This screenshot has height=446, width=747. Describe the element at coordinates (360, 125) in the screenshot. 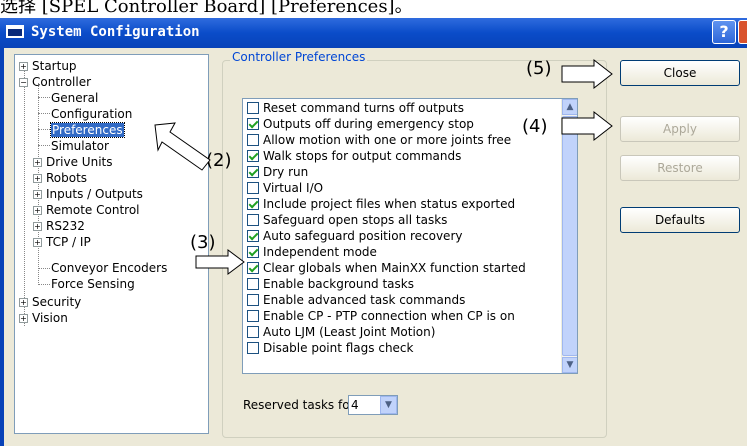

I see `option-item: Outputs off during emergency stop` at that location.